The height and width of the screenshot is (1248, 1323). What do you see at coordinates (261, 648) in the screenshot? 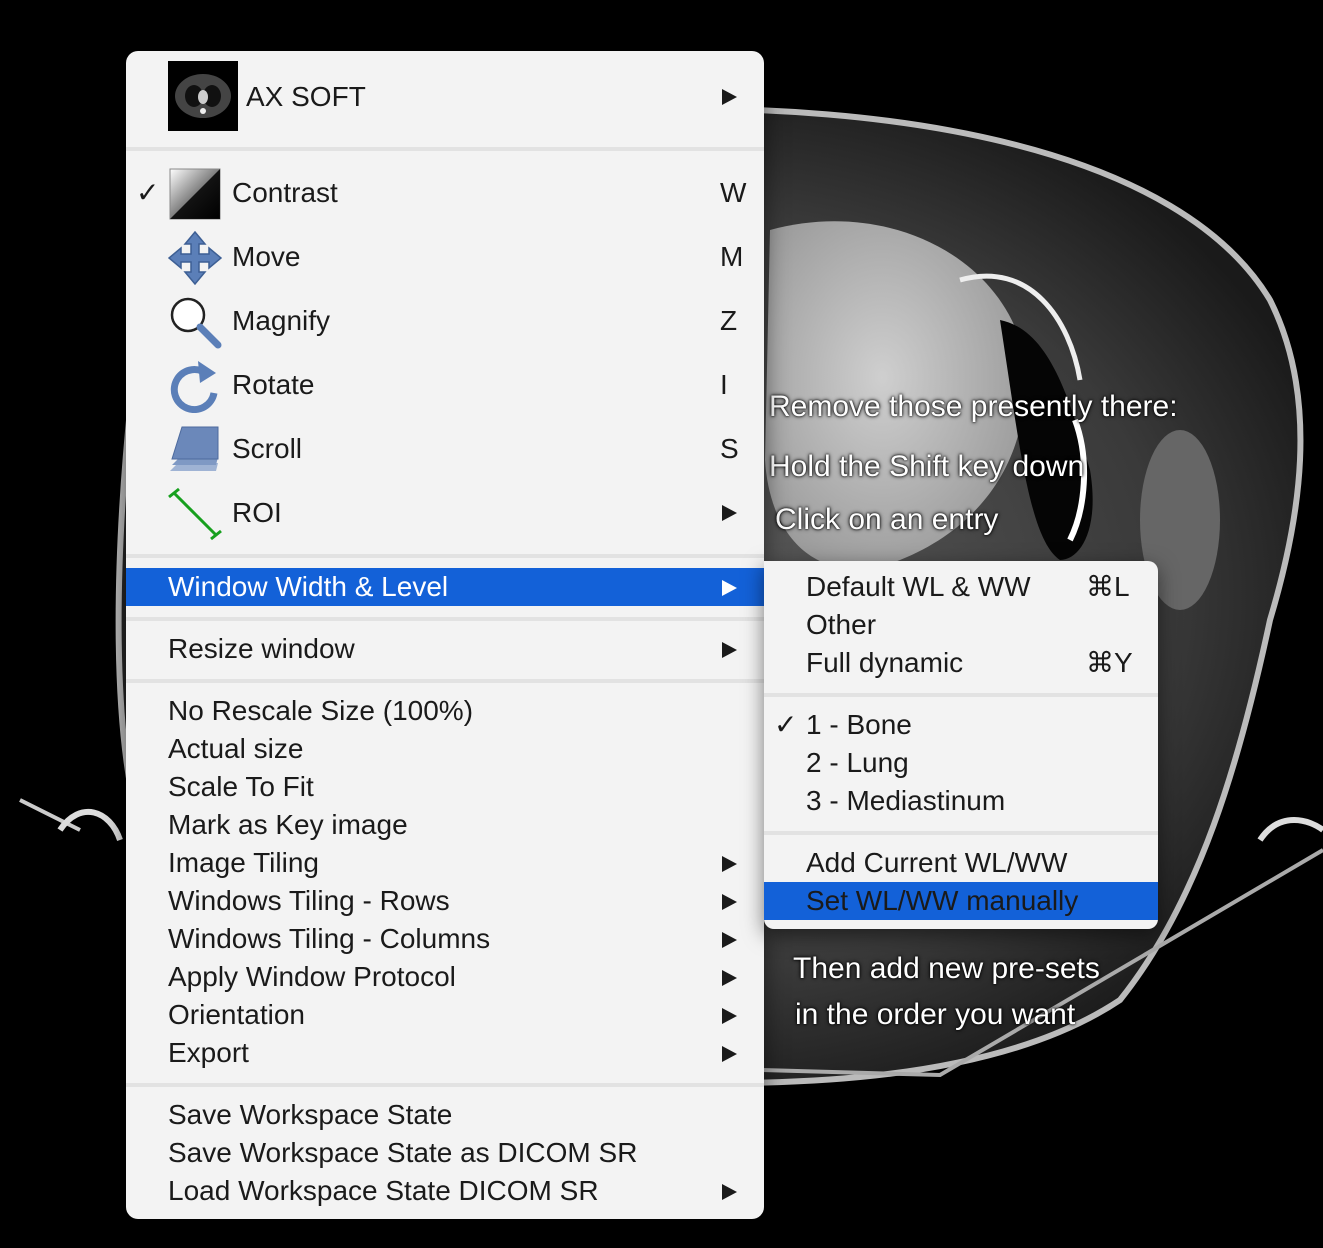
I see `menu-item-label: Resize window` at bounding box center [261, 648].